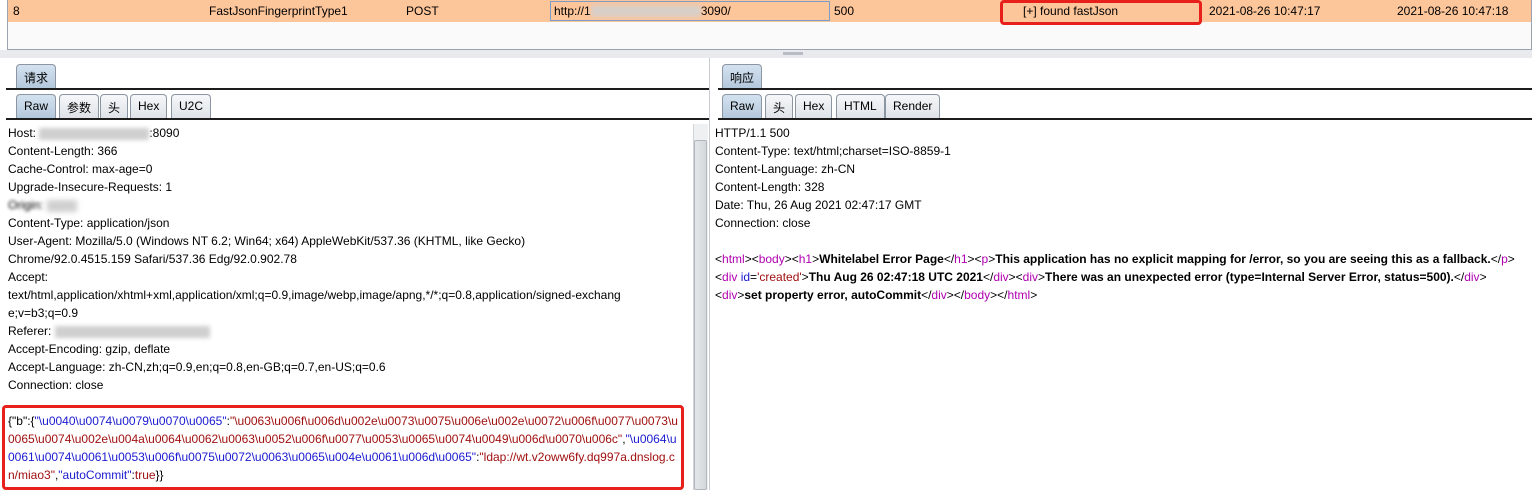 This screenshot has width=1532, height=490. I want to click on cell-name: FastJsonFingerprintType1, so click(278, 11).